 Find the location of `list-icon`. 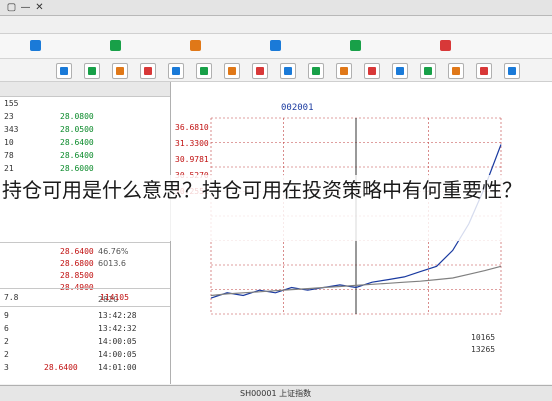

list-icon is located at coordinates (355, 45).